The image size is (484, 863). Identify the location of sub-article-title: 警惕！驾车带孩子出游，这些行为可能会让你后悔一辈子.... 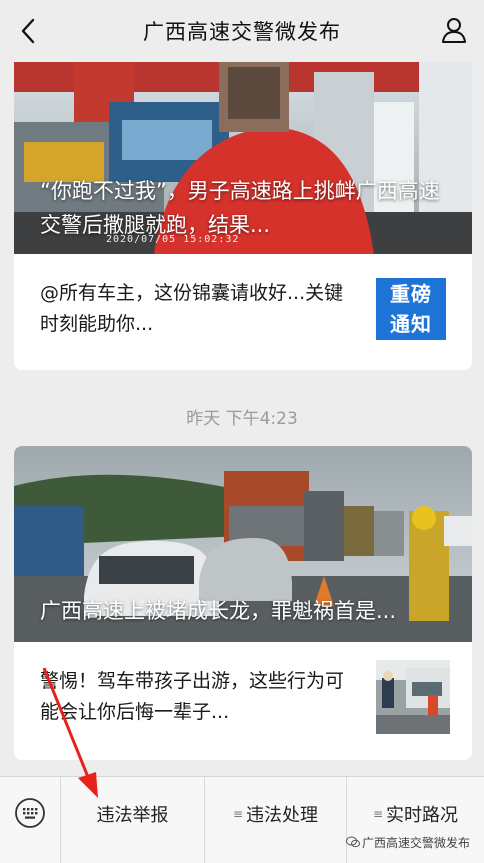
(192, 696).